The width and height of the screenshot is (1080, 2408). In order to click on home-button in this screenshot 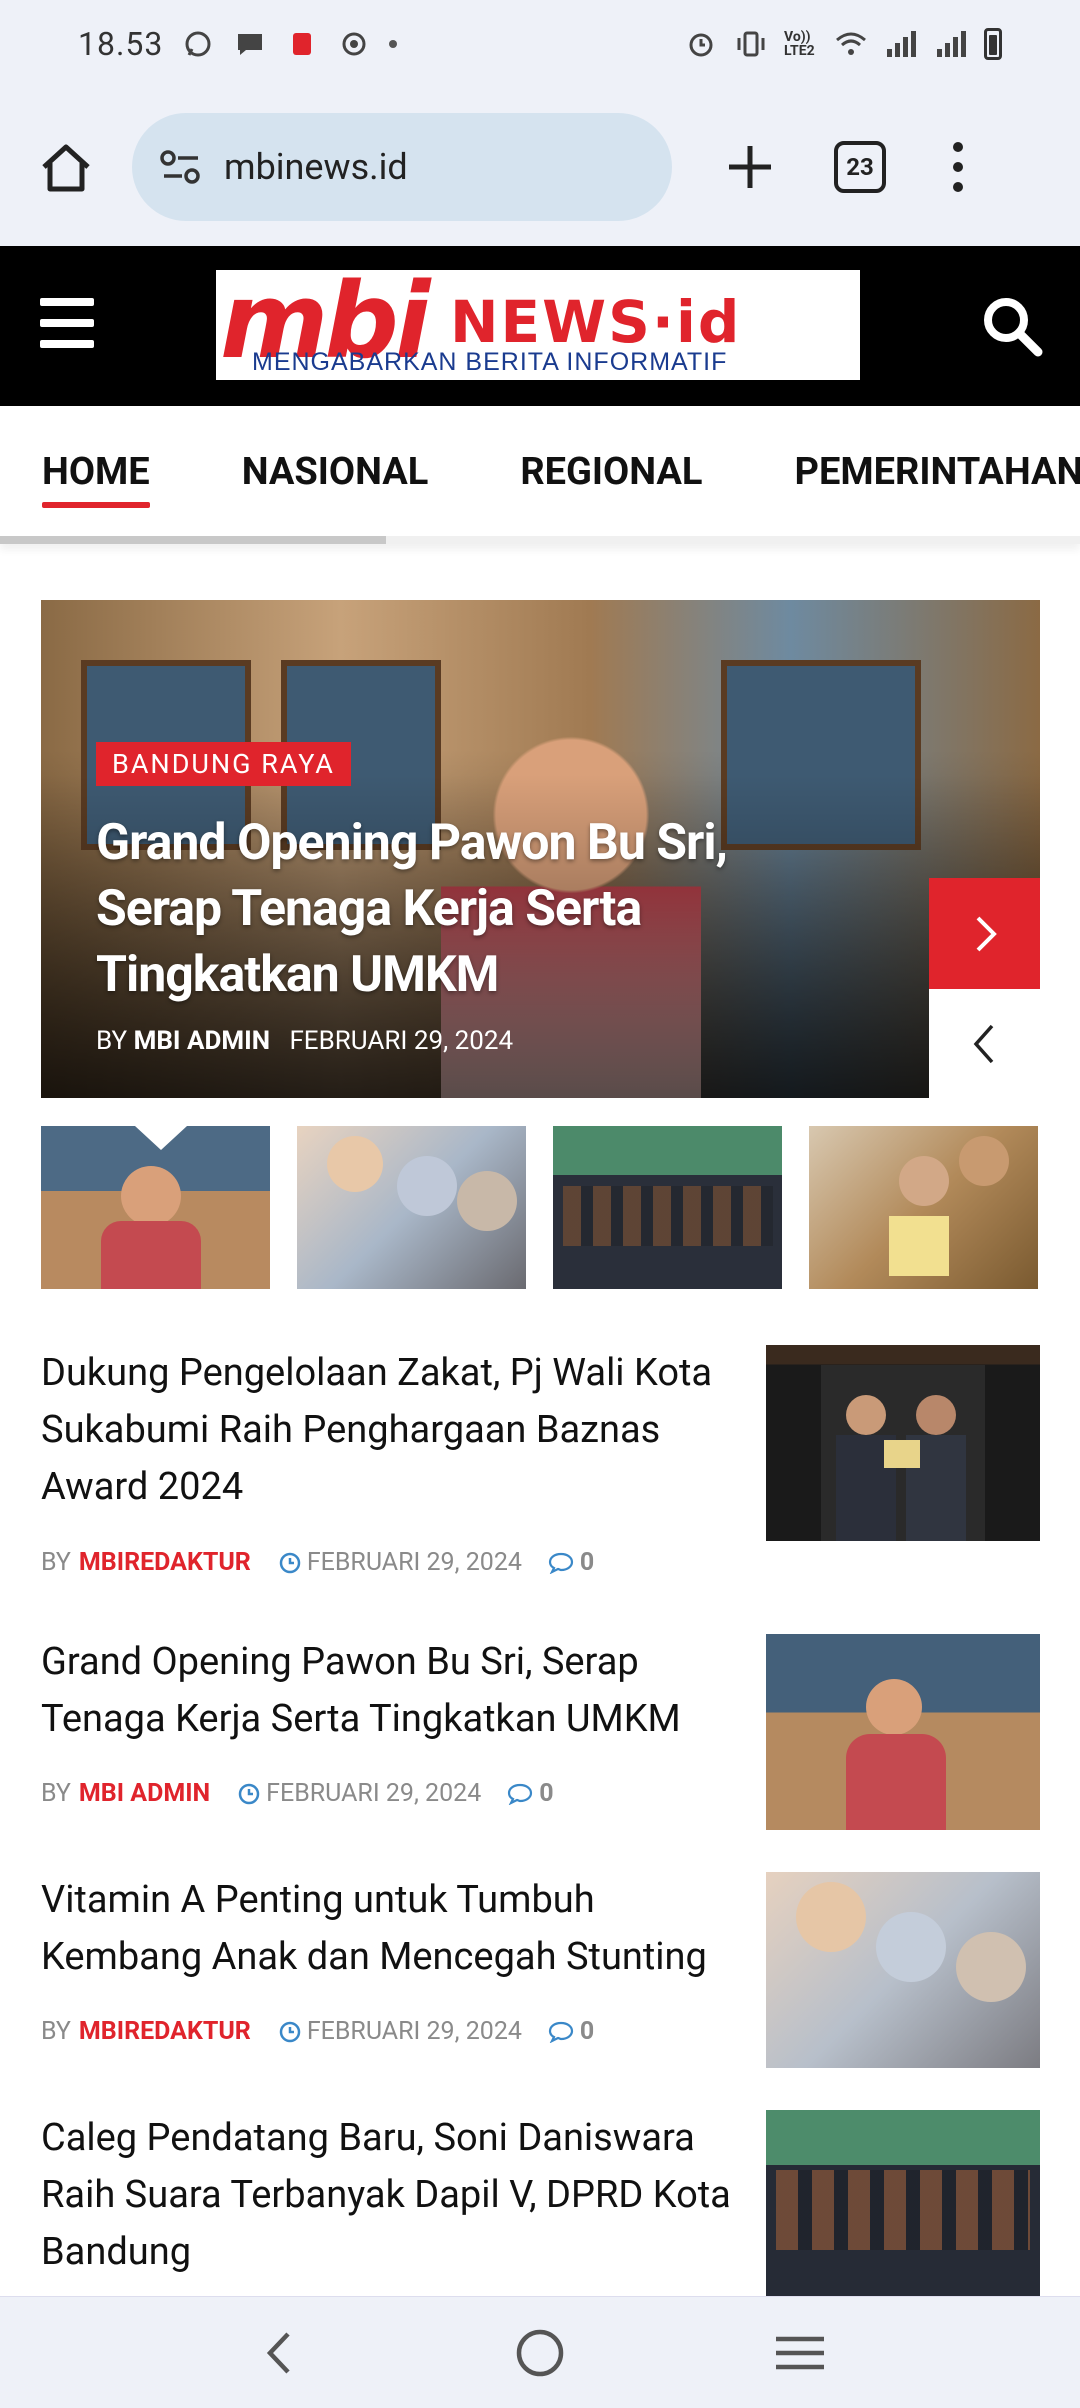, I will do `click(66, 167)`.